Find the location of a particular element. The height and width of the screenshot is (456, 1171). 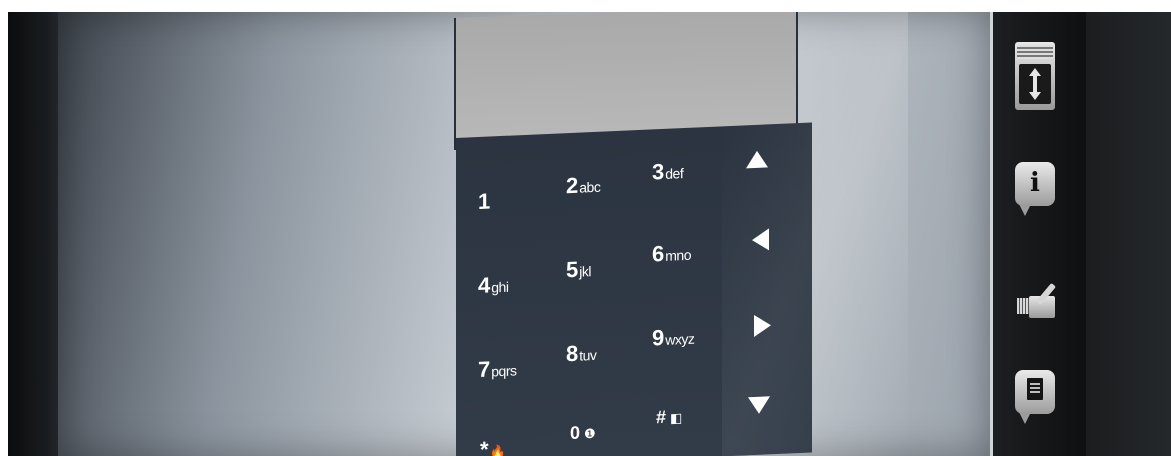

right-sidebar: i is located at coordinates (1039, 234).